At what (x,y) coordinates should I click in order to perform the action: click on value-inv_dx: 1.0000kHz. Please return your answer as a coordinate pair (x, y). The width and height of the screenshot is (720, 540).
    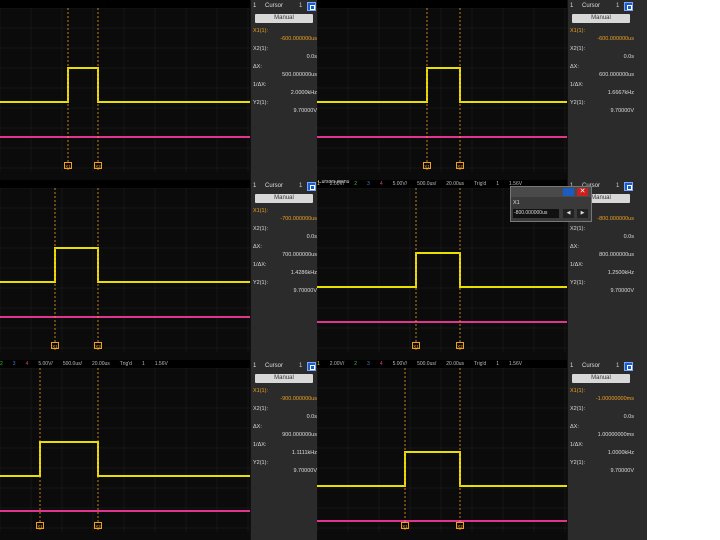
    Looking at the image, I should click on (621, 453).